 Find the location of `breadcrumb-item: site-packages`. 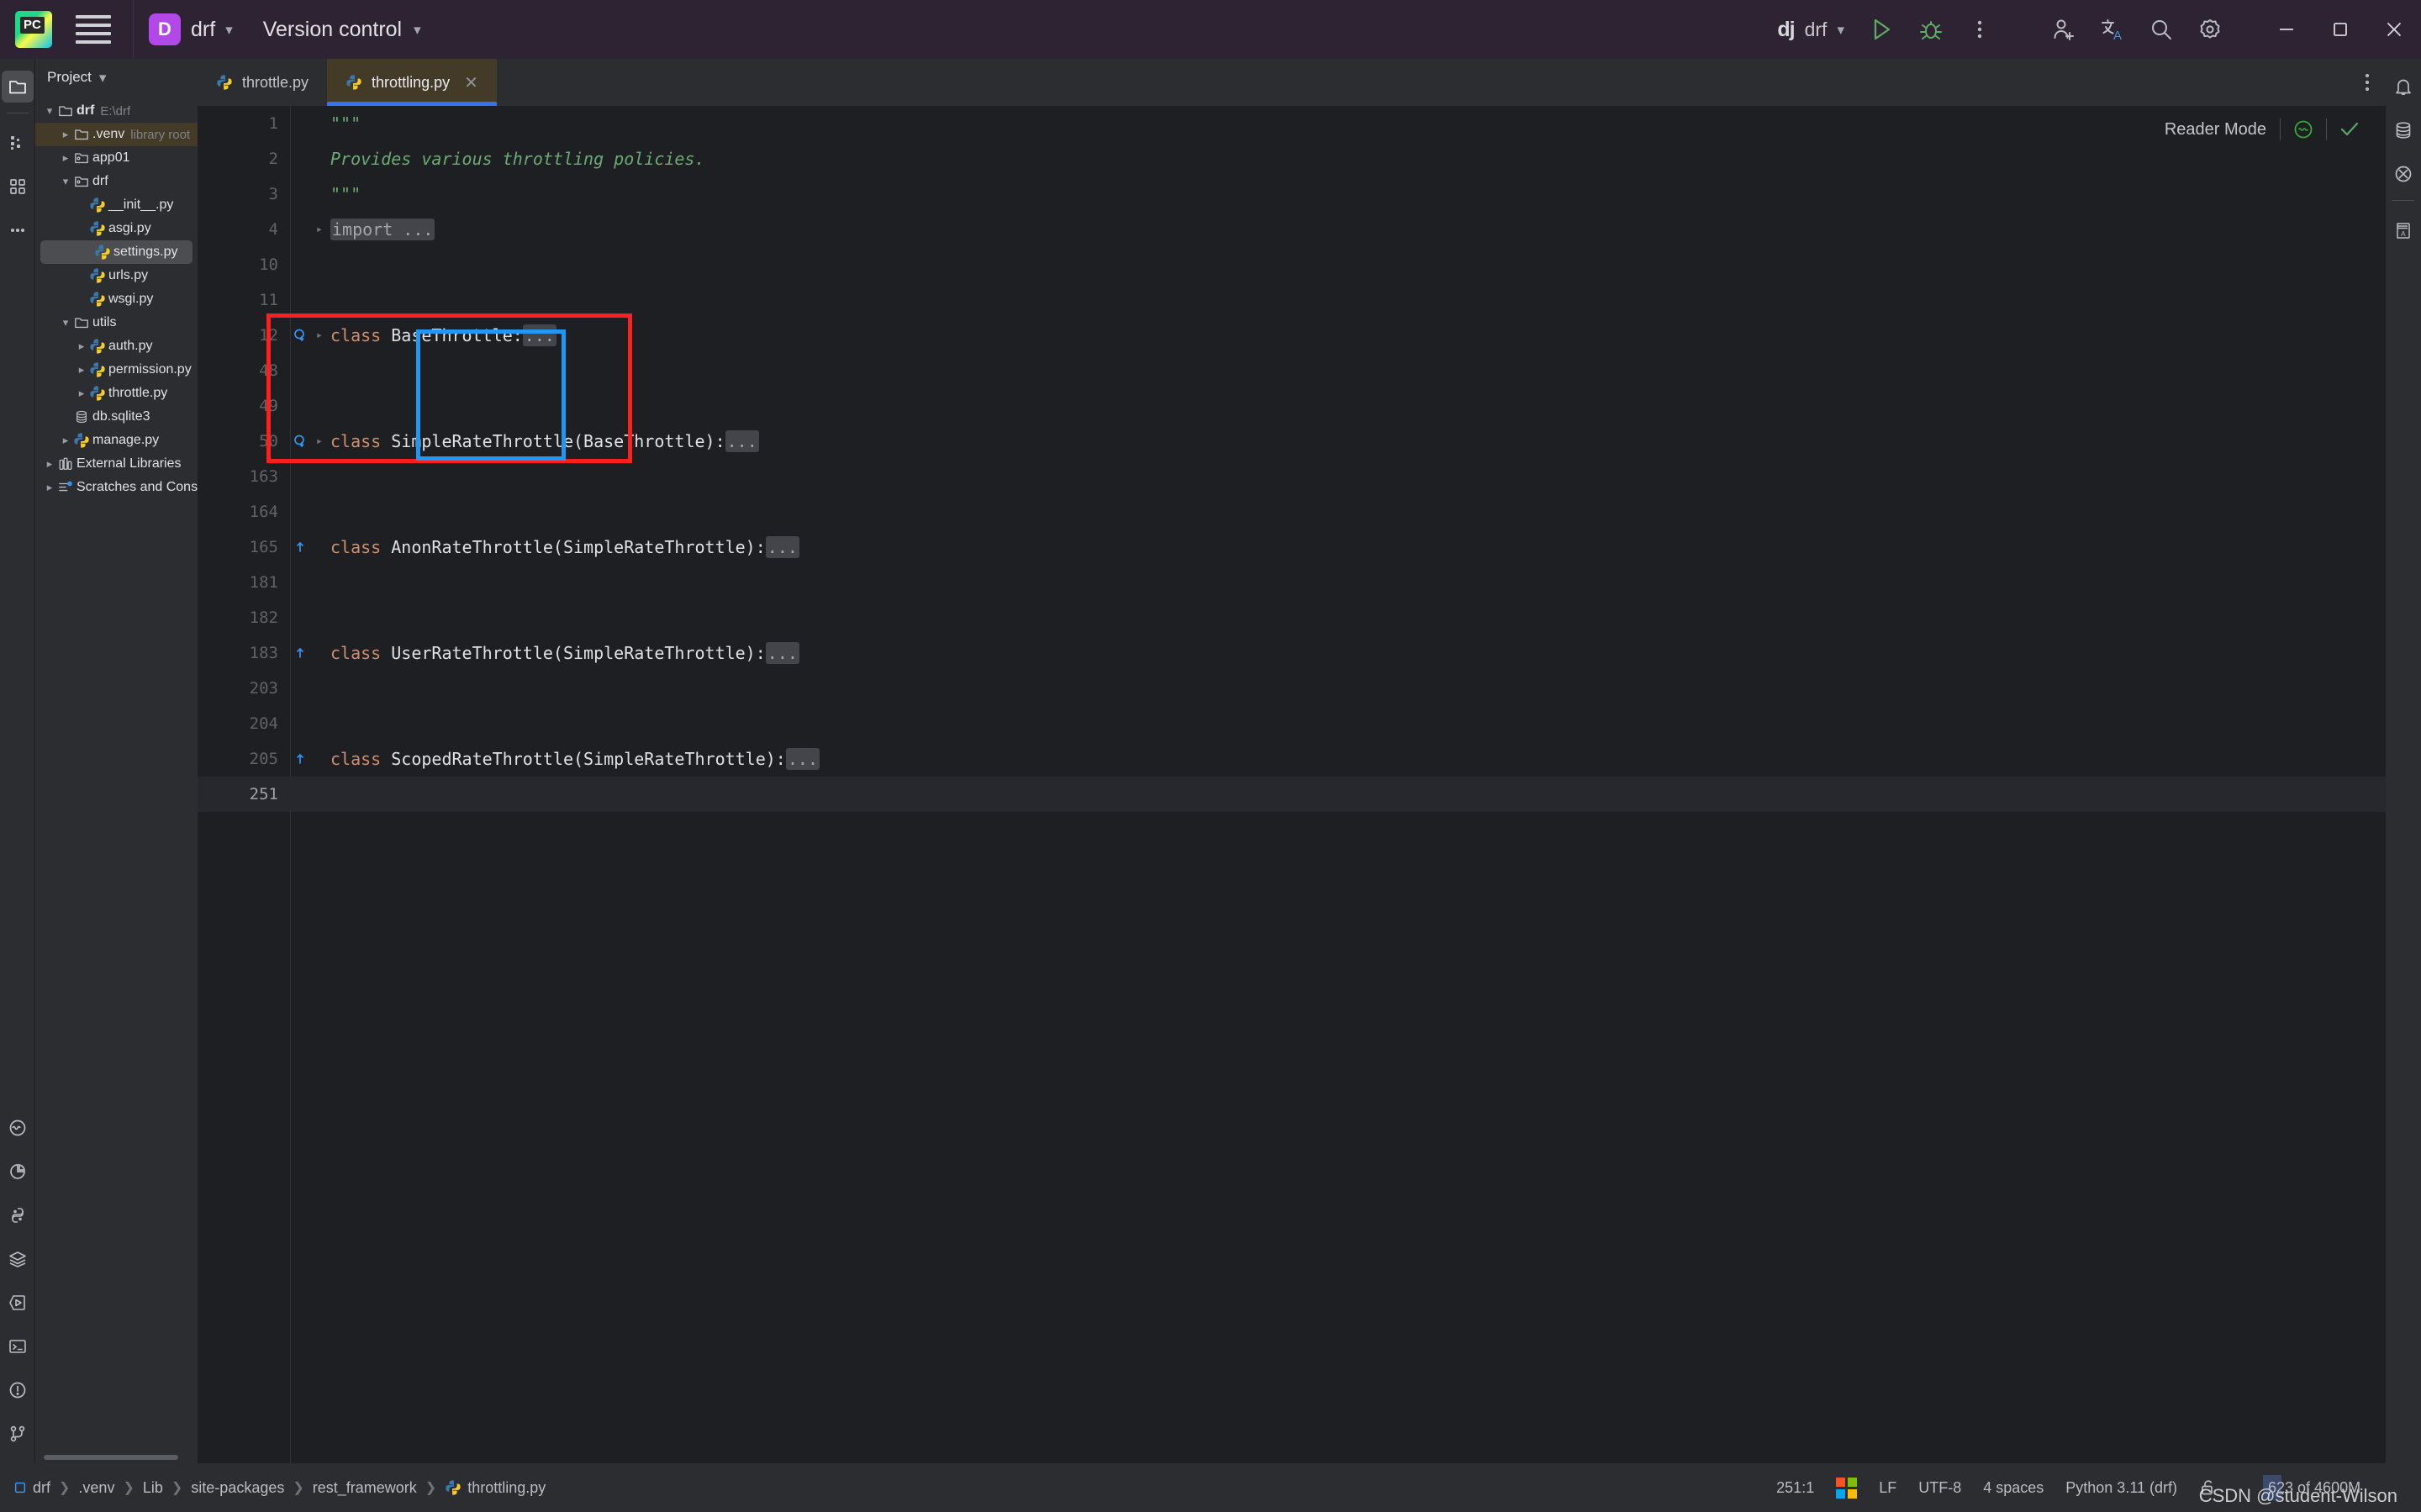

breadcrumb-item: site-packages is located at coordinates (238, 1488).